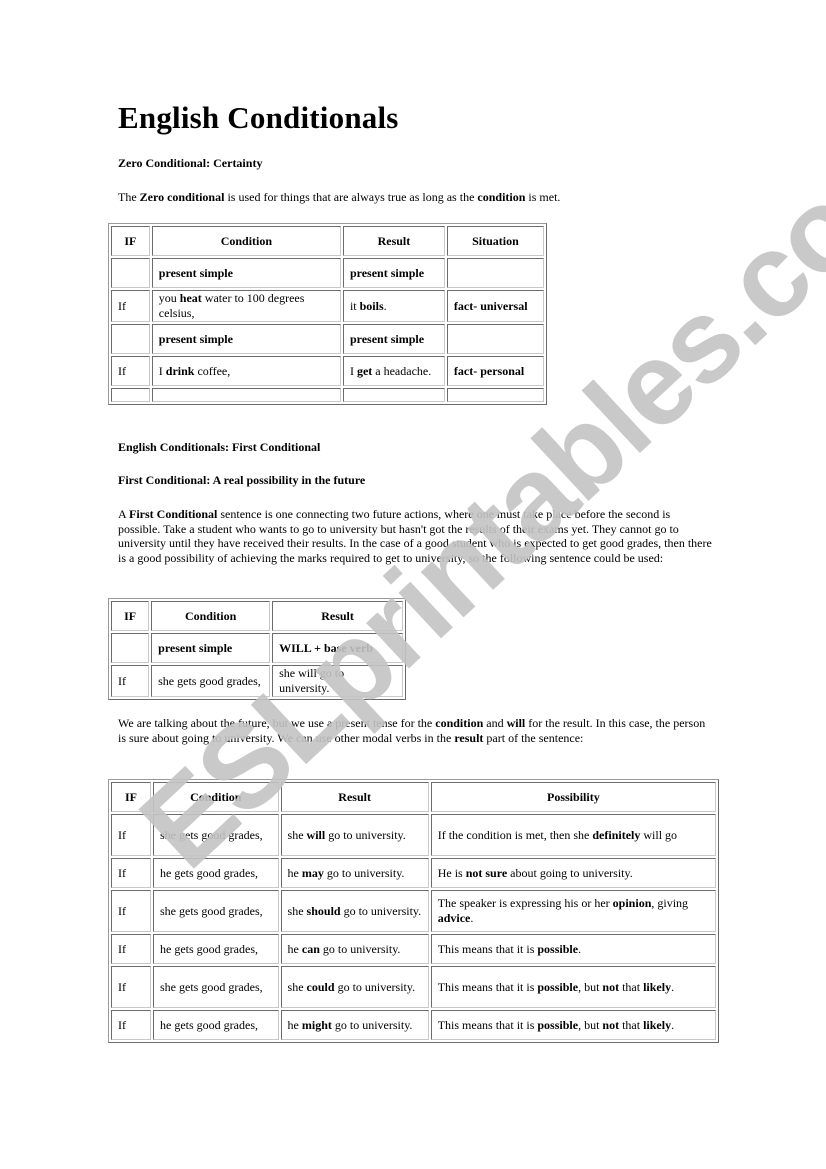  Describe the element at coordinates (354, 911) in the screenshot. I see `cell-result: she should go to university.` at that location.